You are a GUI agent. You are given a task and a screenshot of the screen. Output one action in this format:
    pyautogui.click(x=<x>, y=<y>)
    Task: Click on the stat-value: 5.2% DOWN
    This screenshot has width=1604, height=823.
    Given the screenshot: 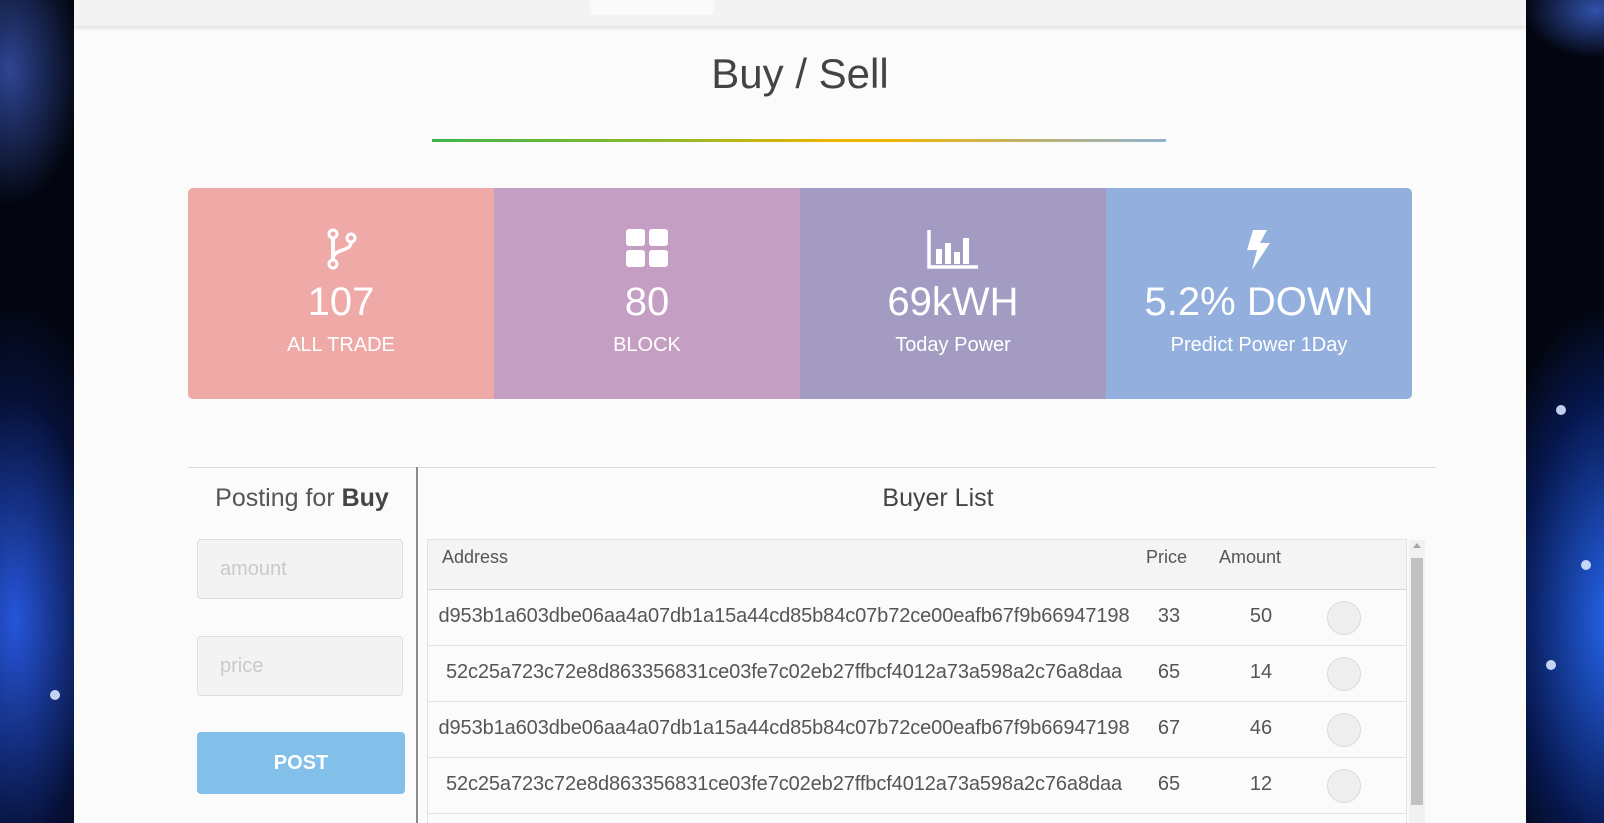 What is the action you would take?
    pyautogui.click(x=1259, y=302)
    